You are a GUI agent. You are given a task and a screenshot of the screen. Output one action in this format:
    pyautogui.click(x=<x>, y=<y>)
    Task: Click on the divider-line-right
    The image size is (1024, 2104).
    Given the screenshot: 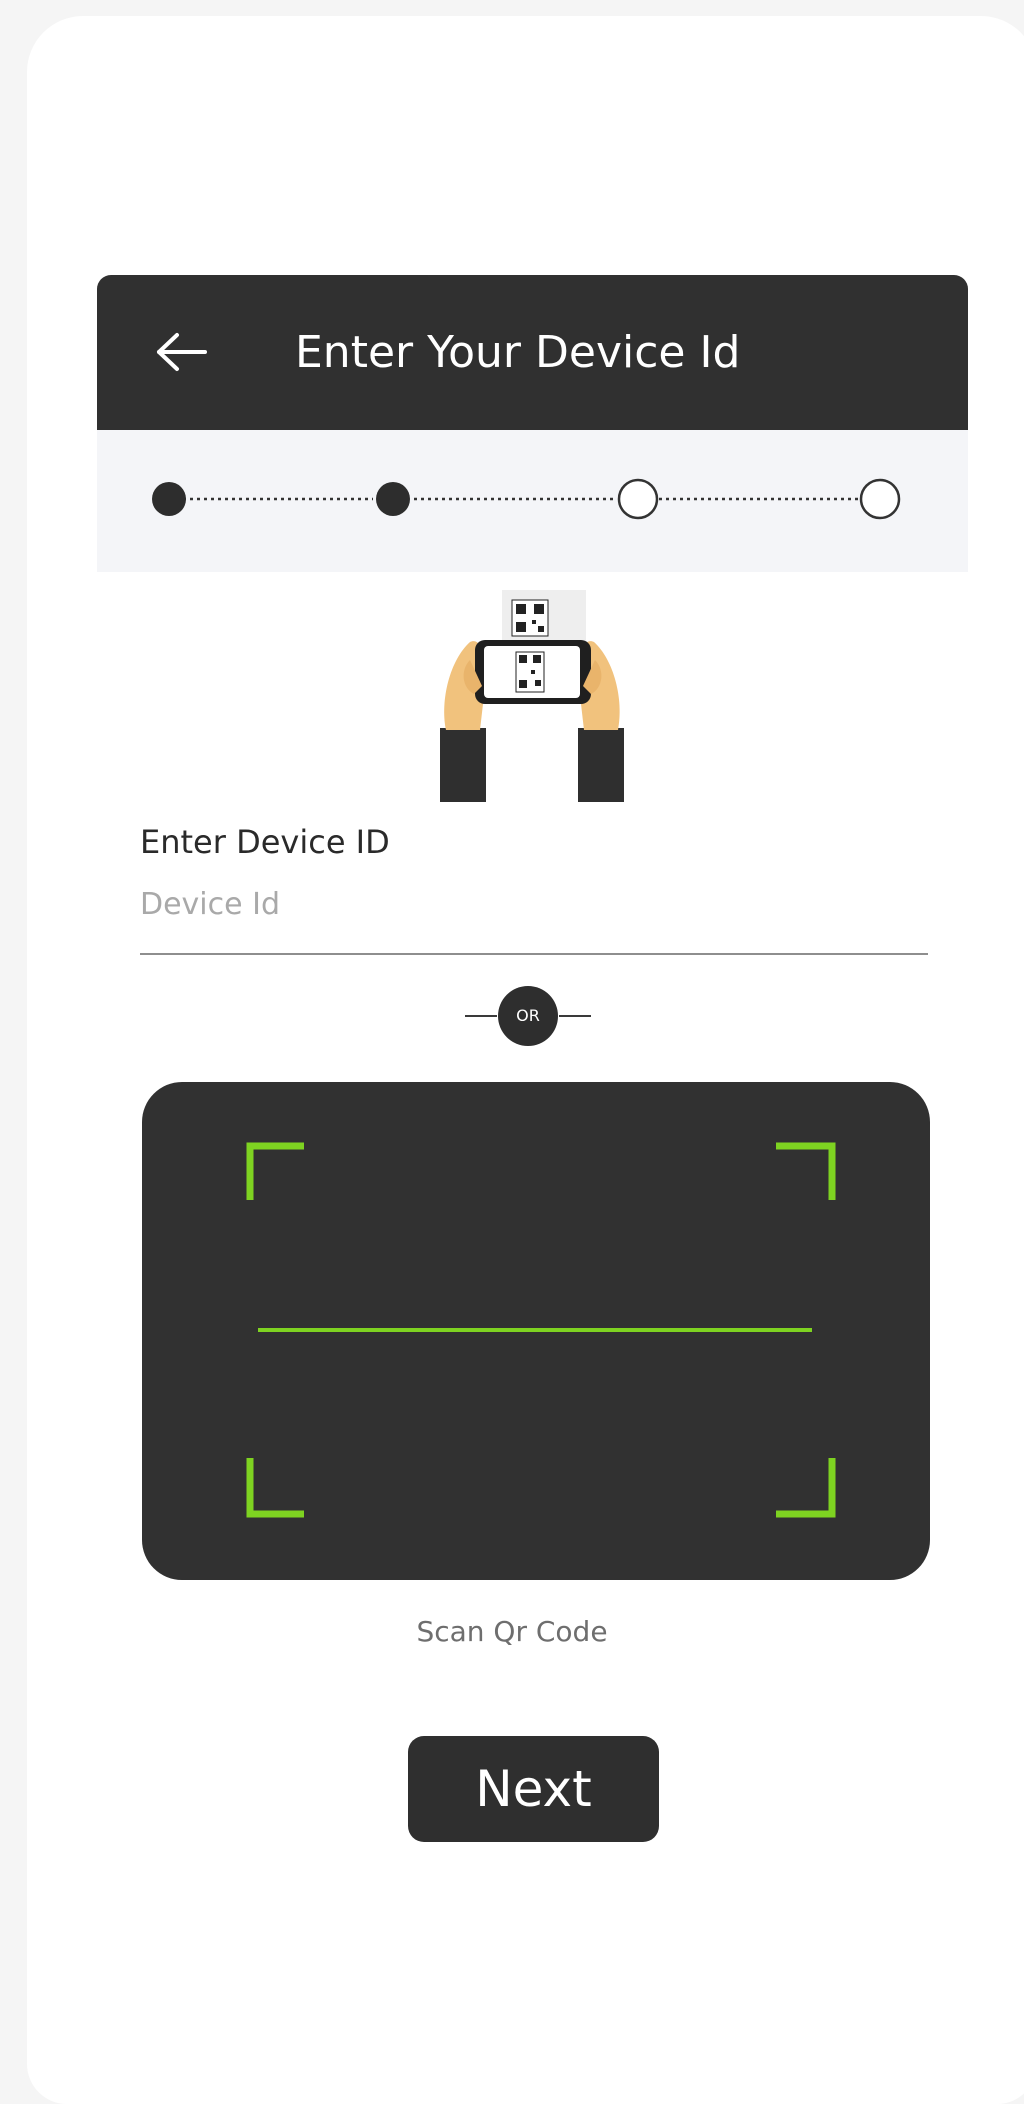 What is the action you would take?
    pyautogui.click(x=575, y=1016)
    